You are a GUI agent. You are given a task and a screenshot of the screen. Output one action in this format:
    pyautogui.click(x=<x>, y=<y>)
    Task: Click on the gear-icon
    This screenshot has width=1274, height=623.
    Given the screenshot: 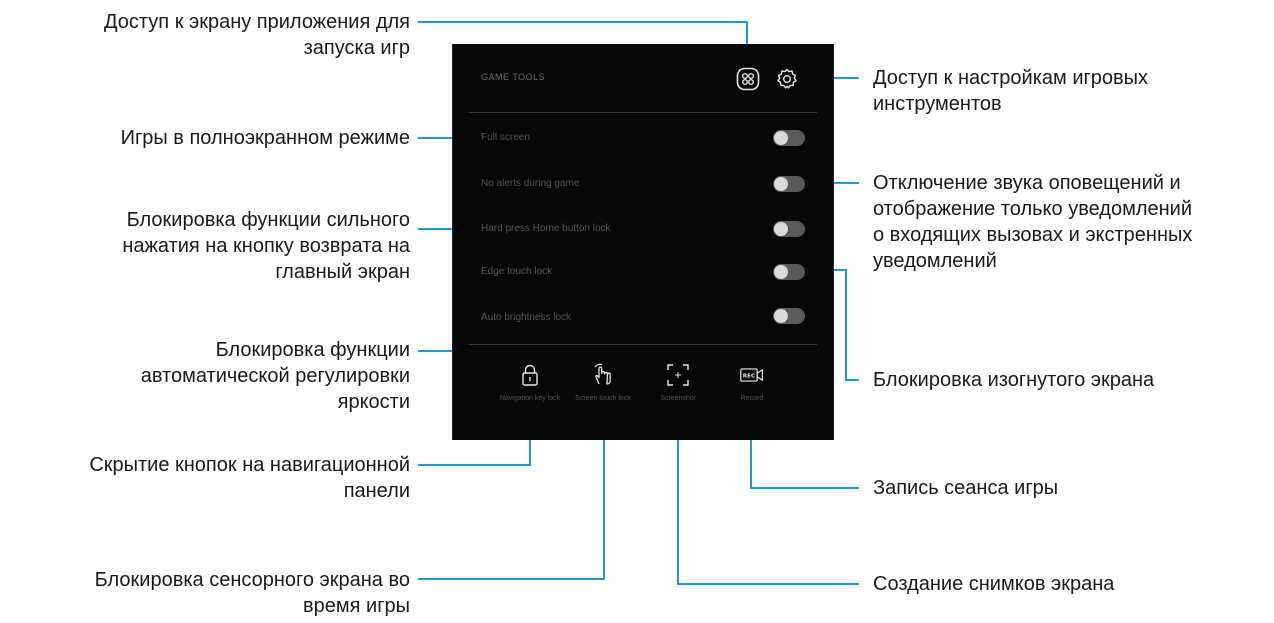 What is the action you would take?
    pyautogui.click(x=787, y=79)
    